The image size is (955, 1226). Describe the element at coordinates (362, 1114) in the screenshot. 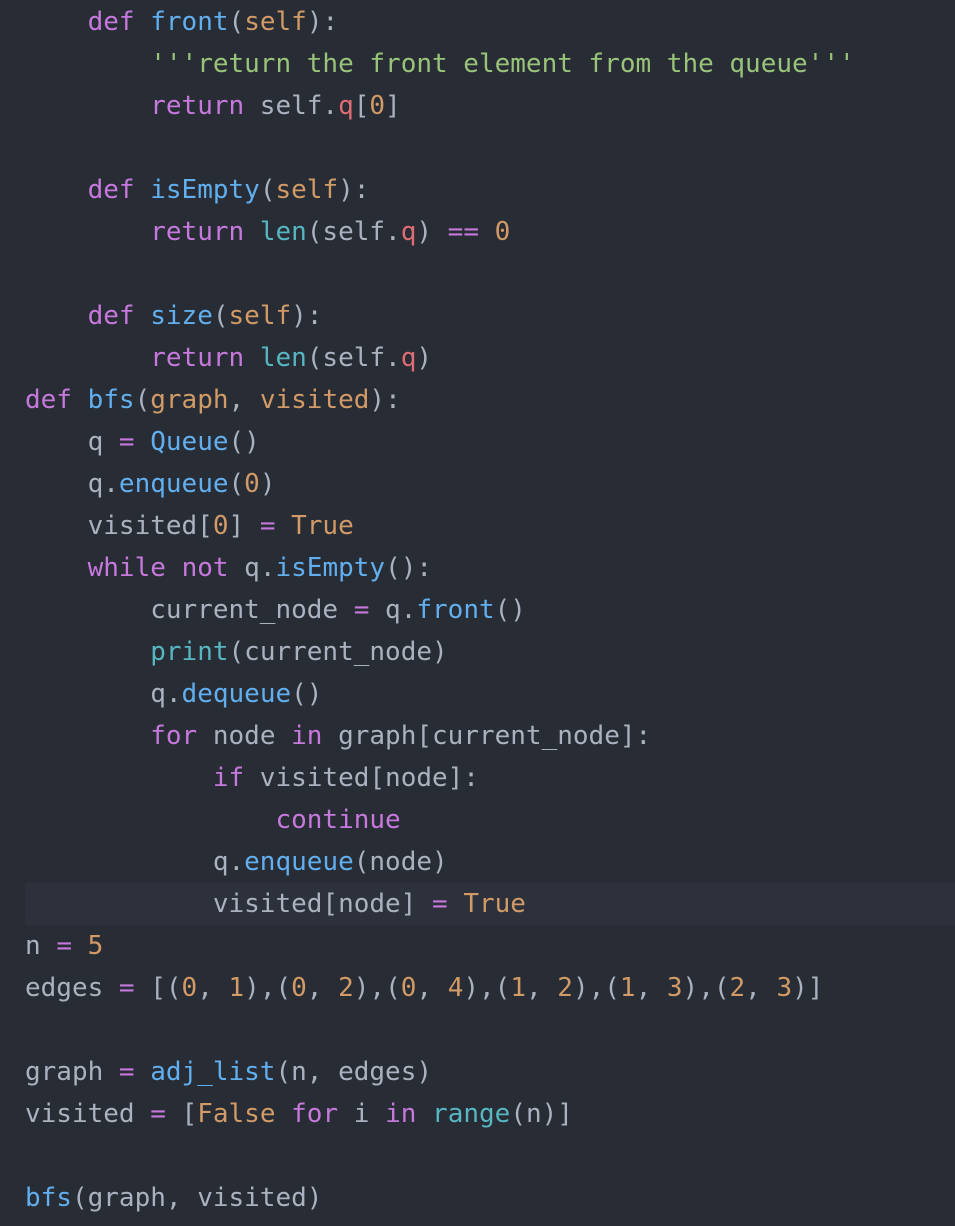

I see `token-plain: i` at that location.